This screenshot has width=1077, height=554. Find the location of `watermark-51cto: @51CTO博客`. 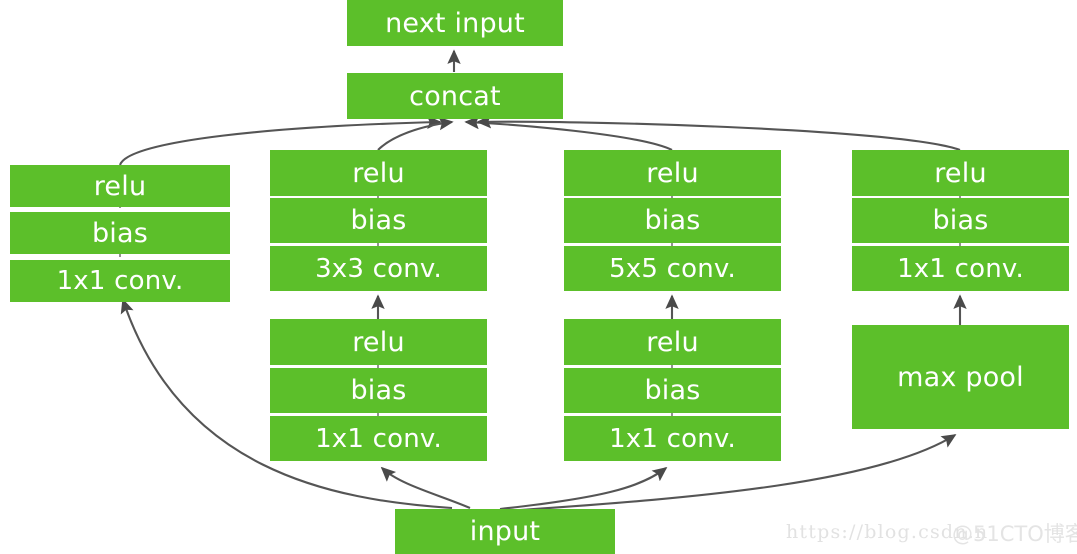

watermark-51cto: @51CTO博客 is located at coordinates (1014, 534).